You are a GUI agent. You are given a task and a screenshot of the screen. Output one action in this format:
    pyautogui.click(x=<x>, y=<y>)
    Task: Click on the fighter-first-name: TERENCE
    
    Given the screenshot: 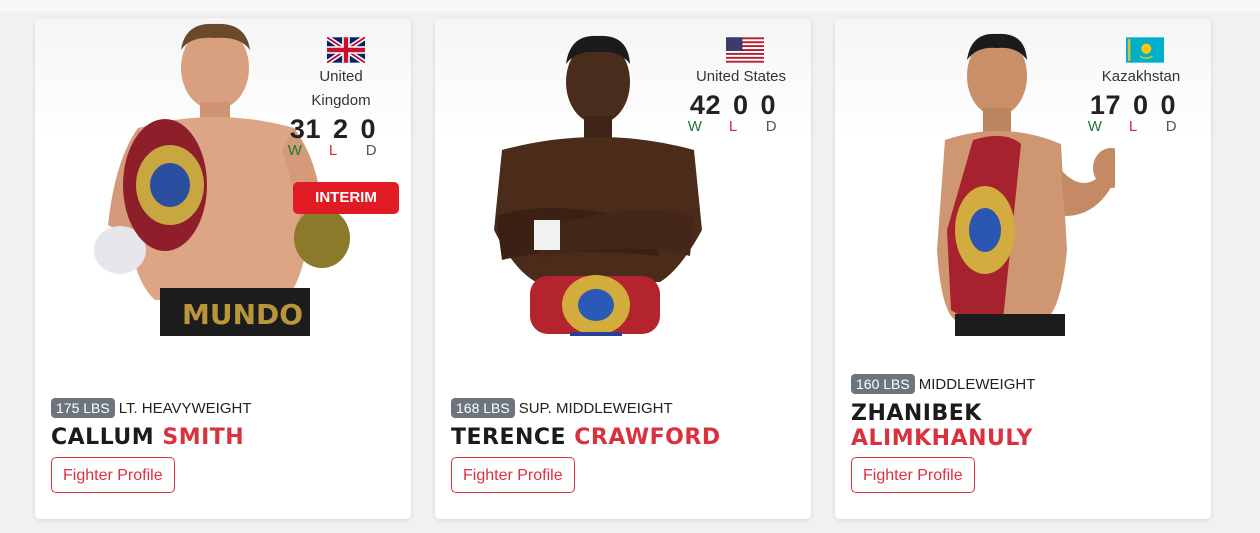 What is the action you would take?
    pyautogui.click(x=509, y=437)
    